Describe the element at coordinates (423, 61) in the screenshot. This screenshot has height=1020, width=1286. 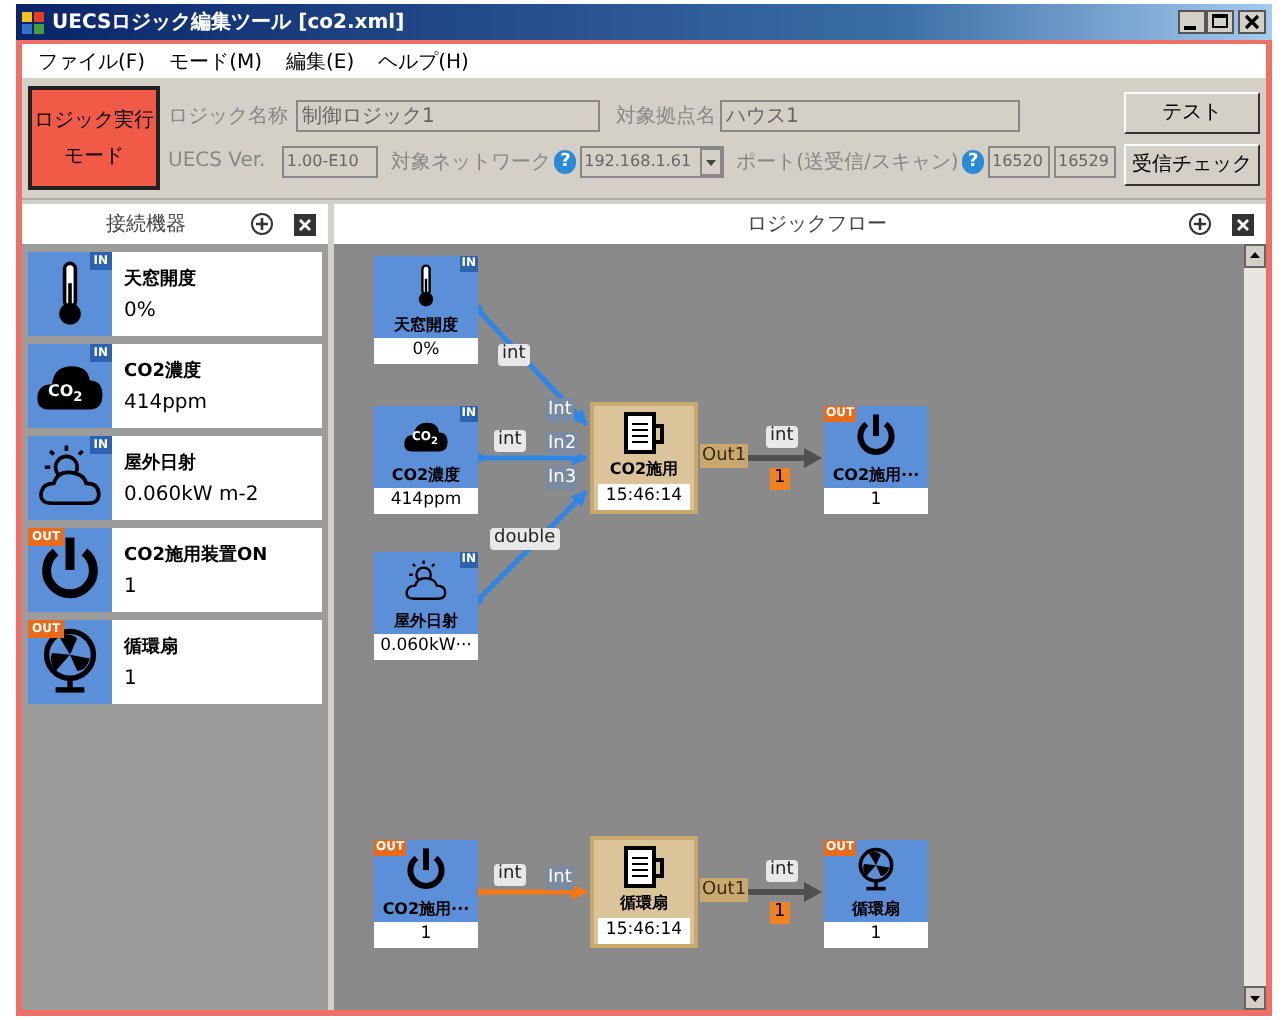
I see `menu-item: ヘルプ(H)` at that location.